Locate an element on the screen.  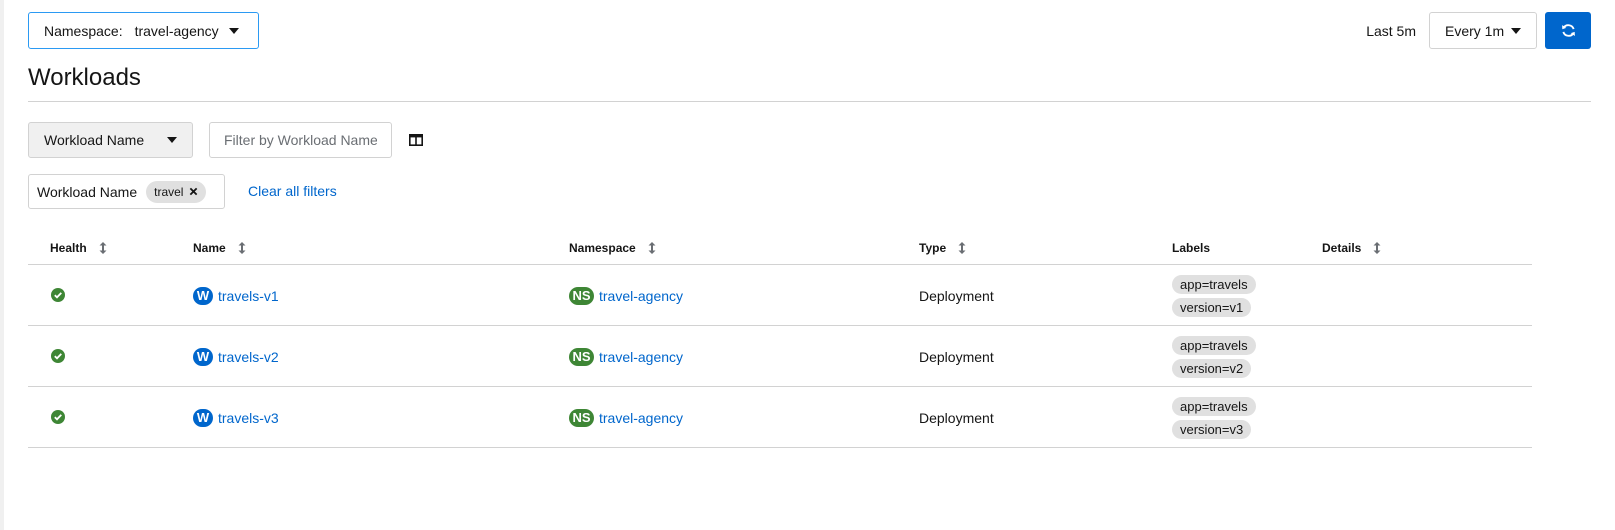
refresh-interval-select: Every 1m is located at coordinates (1483, 30).